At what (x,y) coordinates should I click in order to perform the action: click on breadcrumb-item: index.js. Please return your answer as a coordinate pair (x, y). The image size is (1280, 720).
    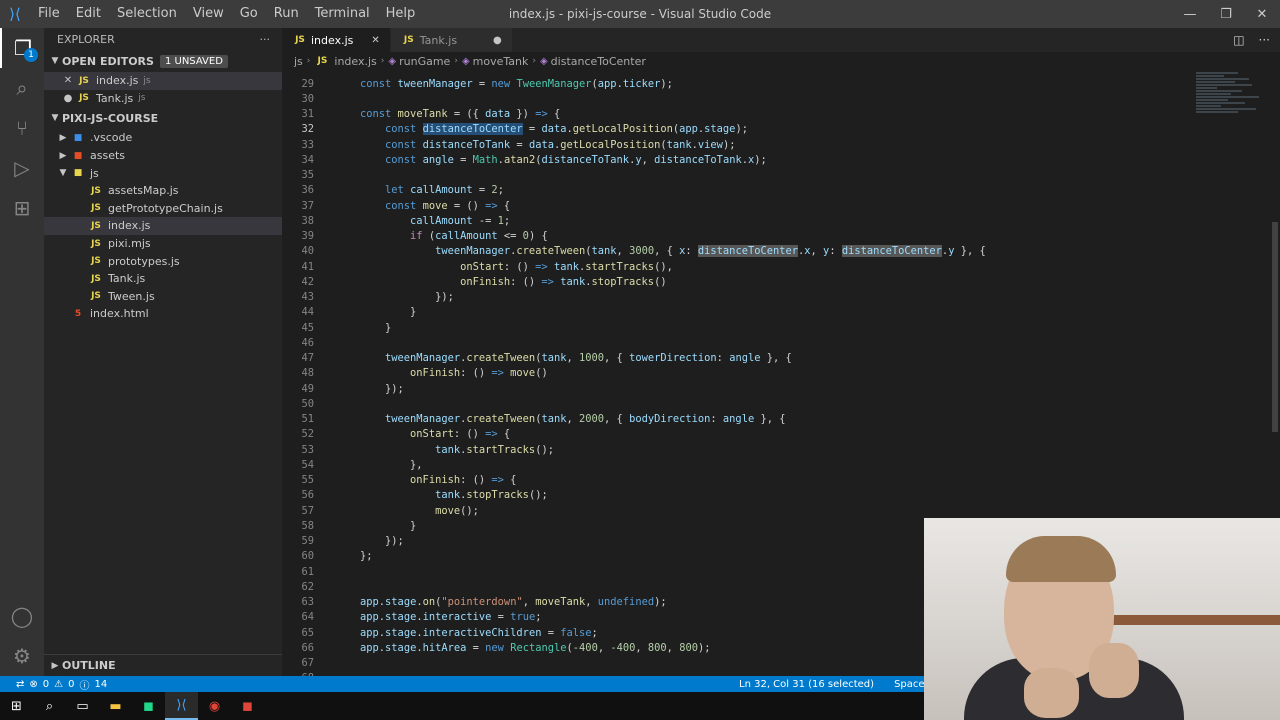
    Looking at the image, I should click on (355, 61).